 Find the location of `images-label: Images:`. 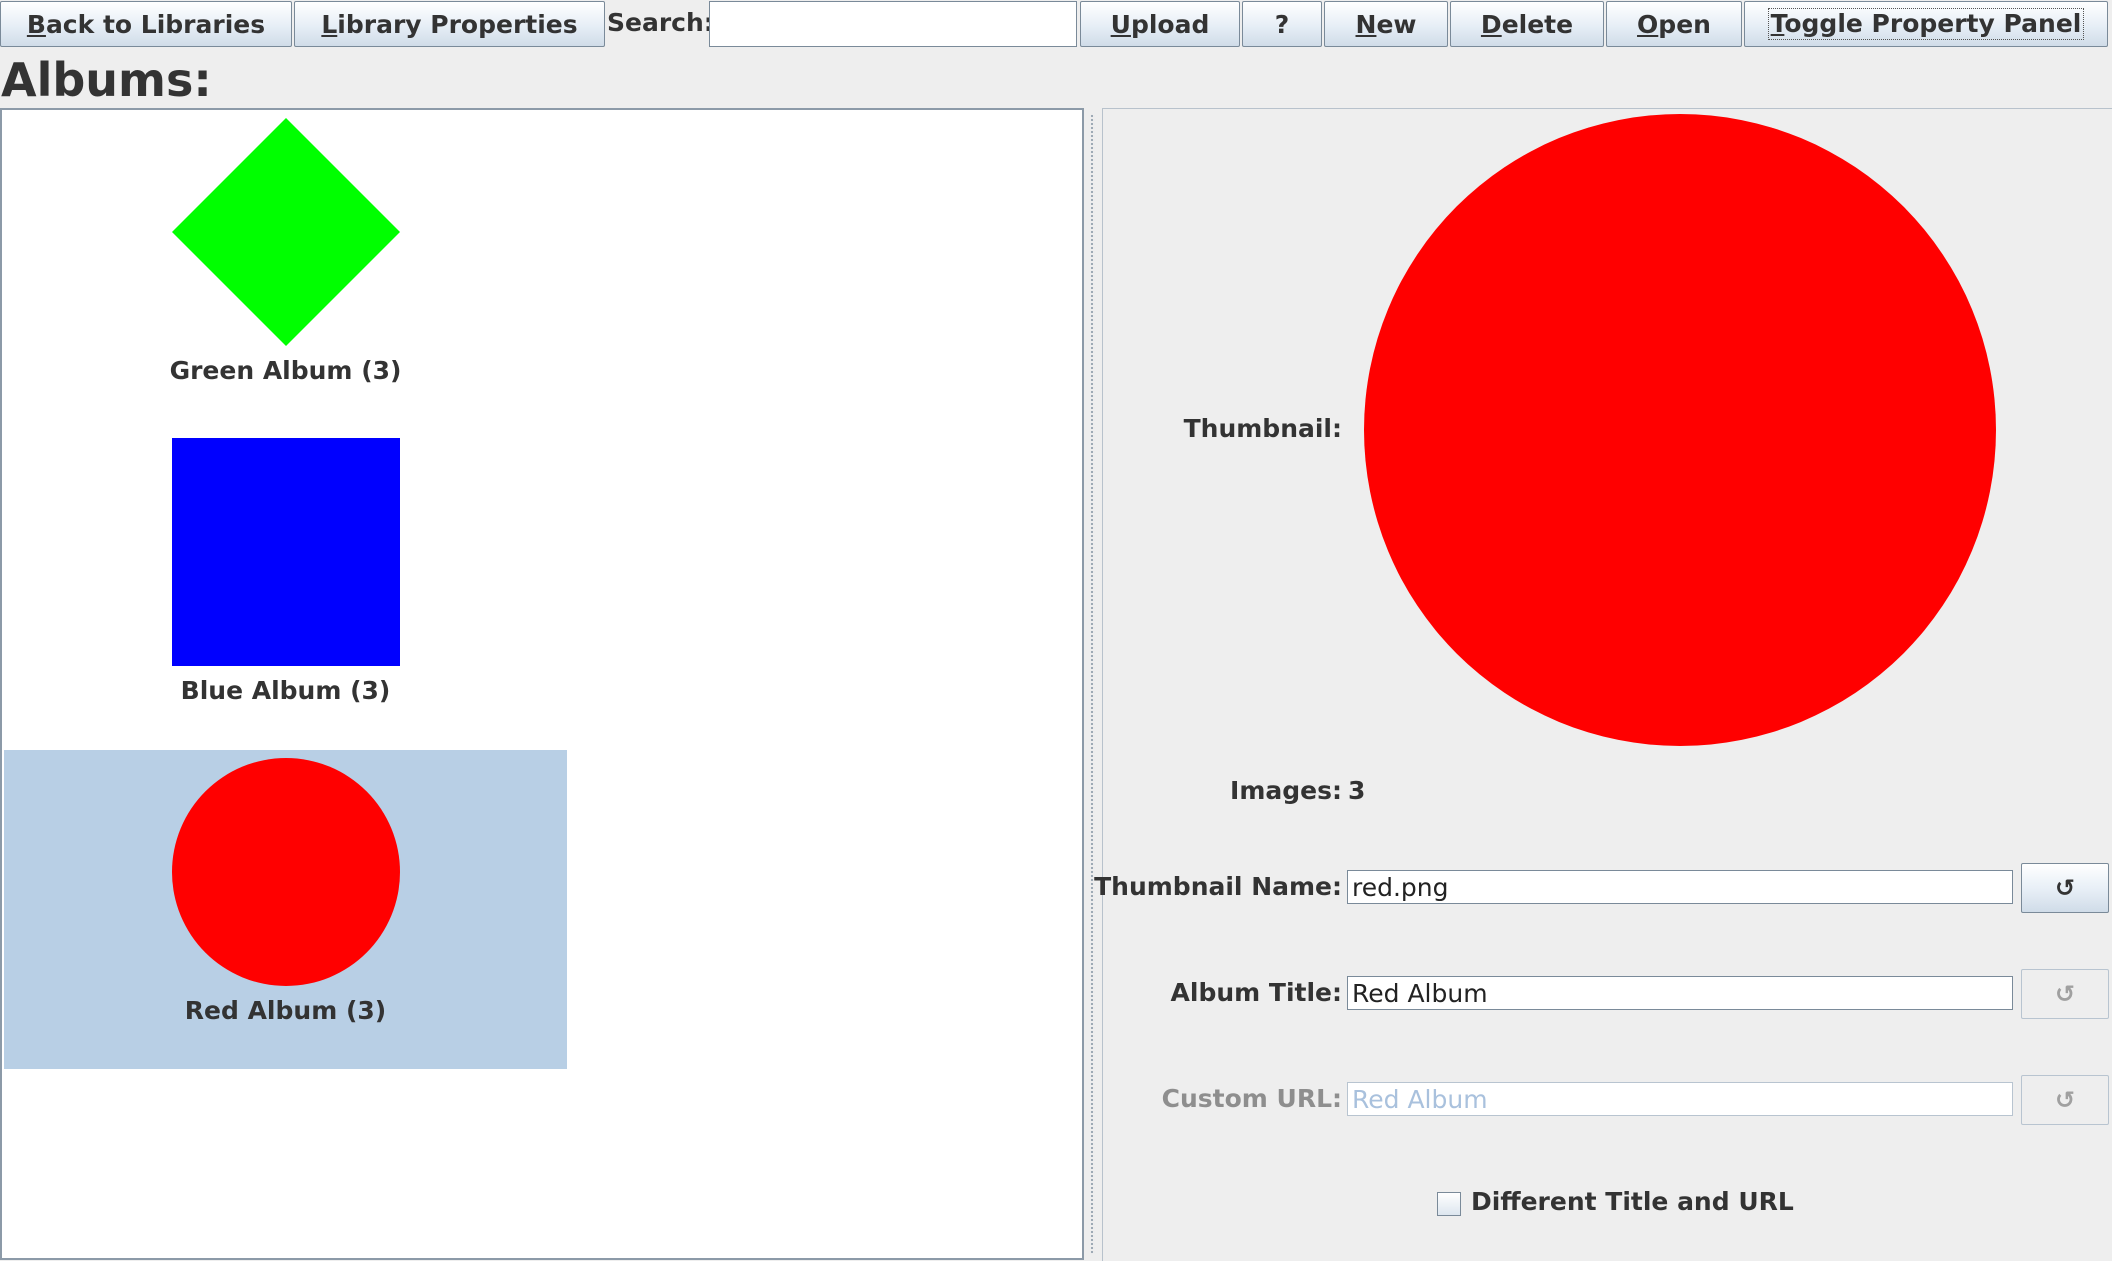

images-label: Images: is located at coordinates (1286, 790).